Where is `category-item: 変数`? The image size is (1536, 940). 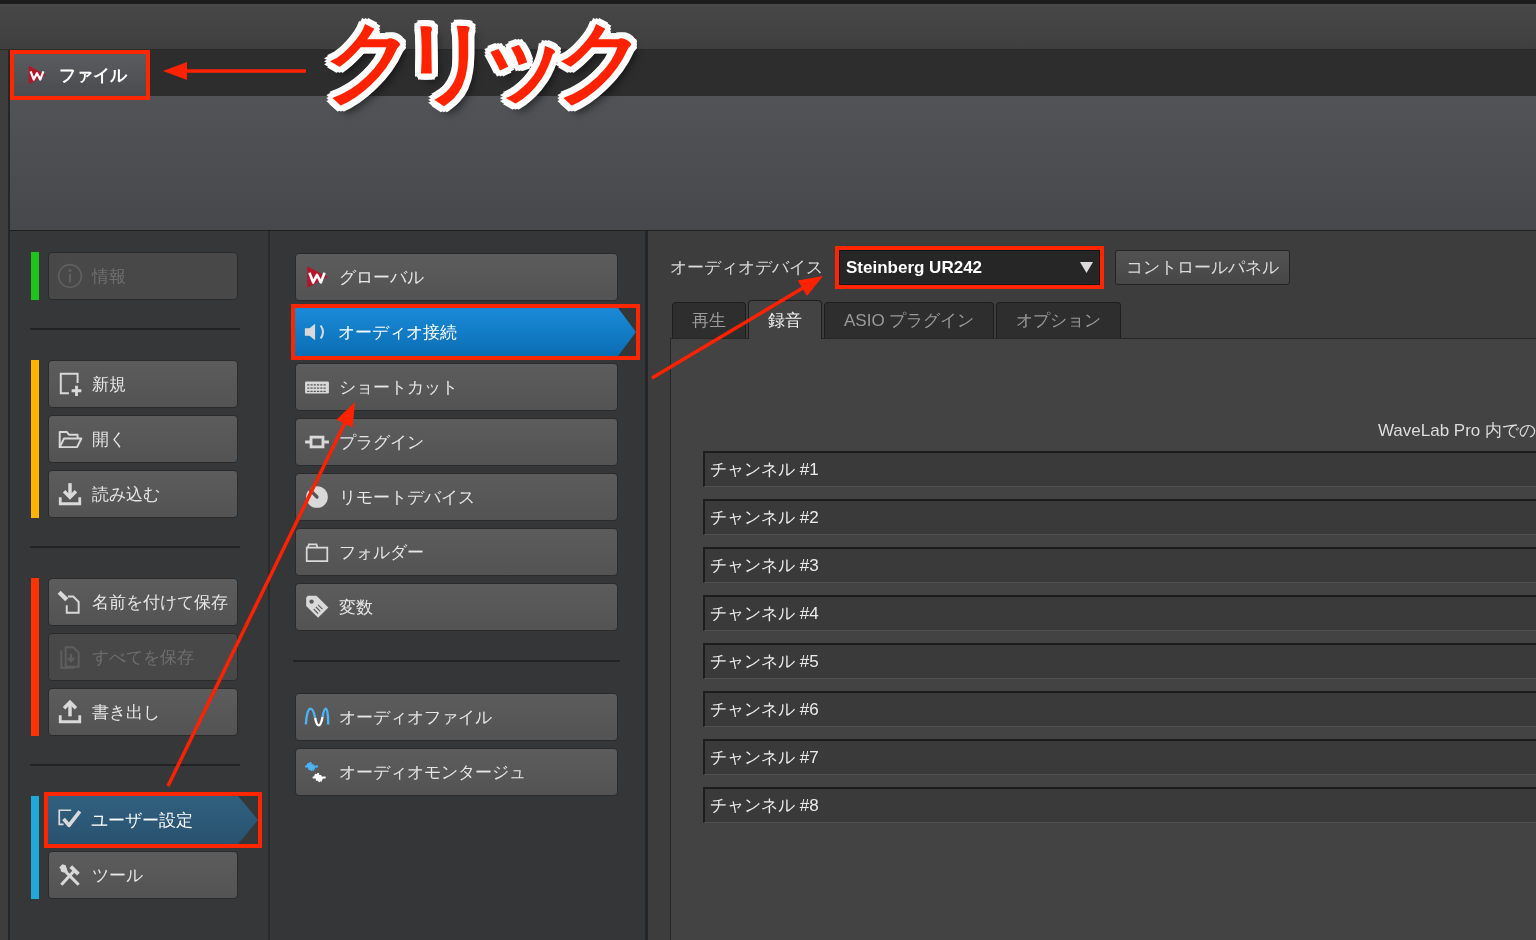 category-item: 変数 is located at coordinates (456, 607).